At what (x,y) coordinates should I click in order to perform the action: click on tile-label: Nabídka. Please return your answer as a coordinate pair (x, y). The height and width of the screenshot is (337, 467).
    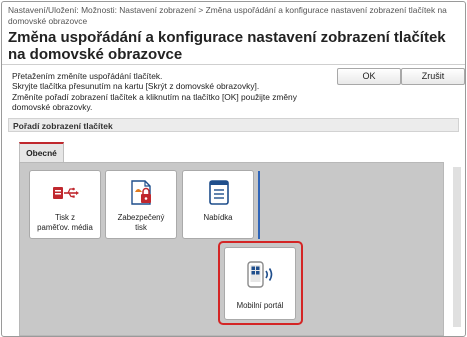
    Looking at the image, I should click on (218, 218).